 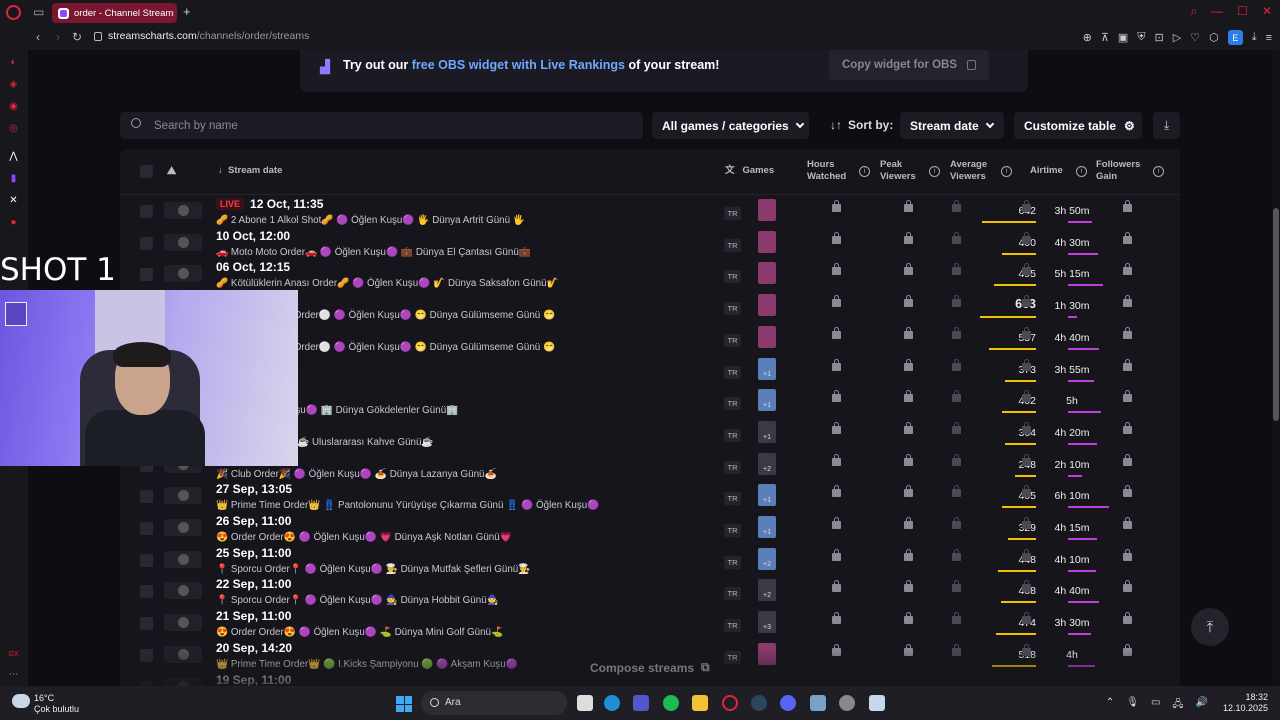 I want to click on app-icon, so click(x=818, y=703).